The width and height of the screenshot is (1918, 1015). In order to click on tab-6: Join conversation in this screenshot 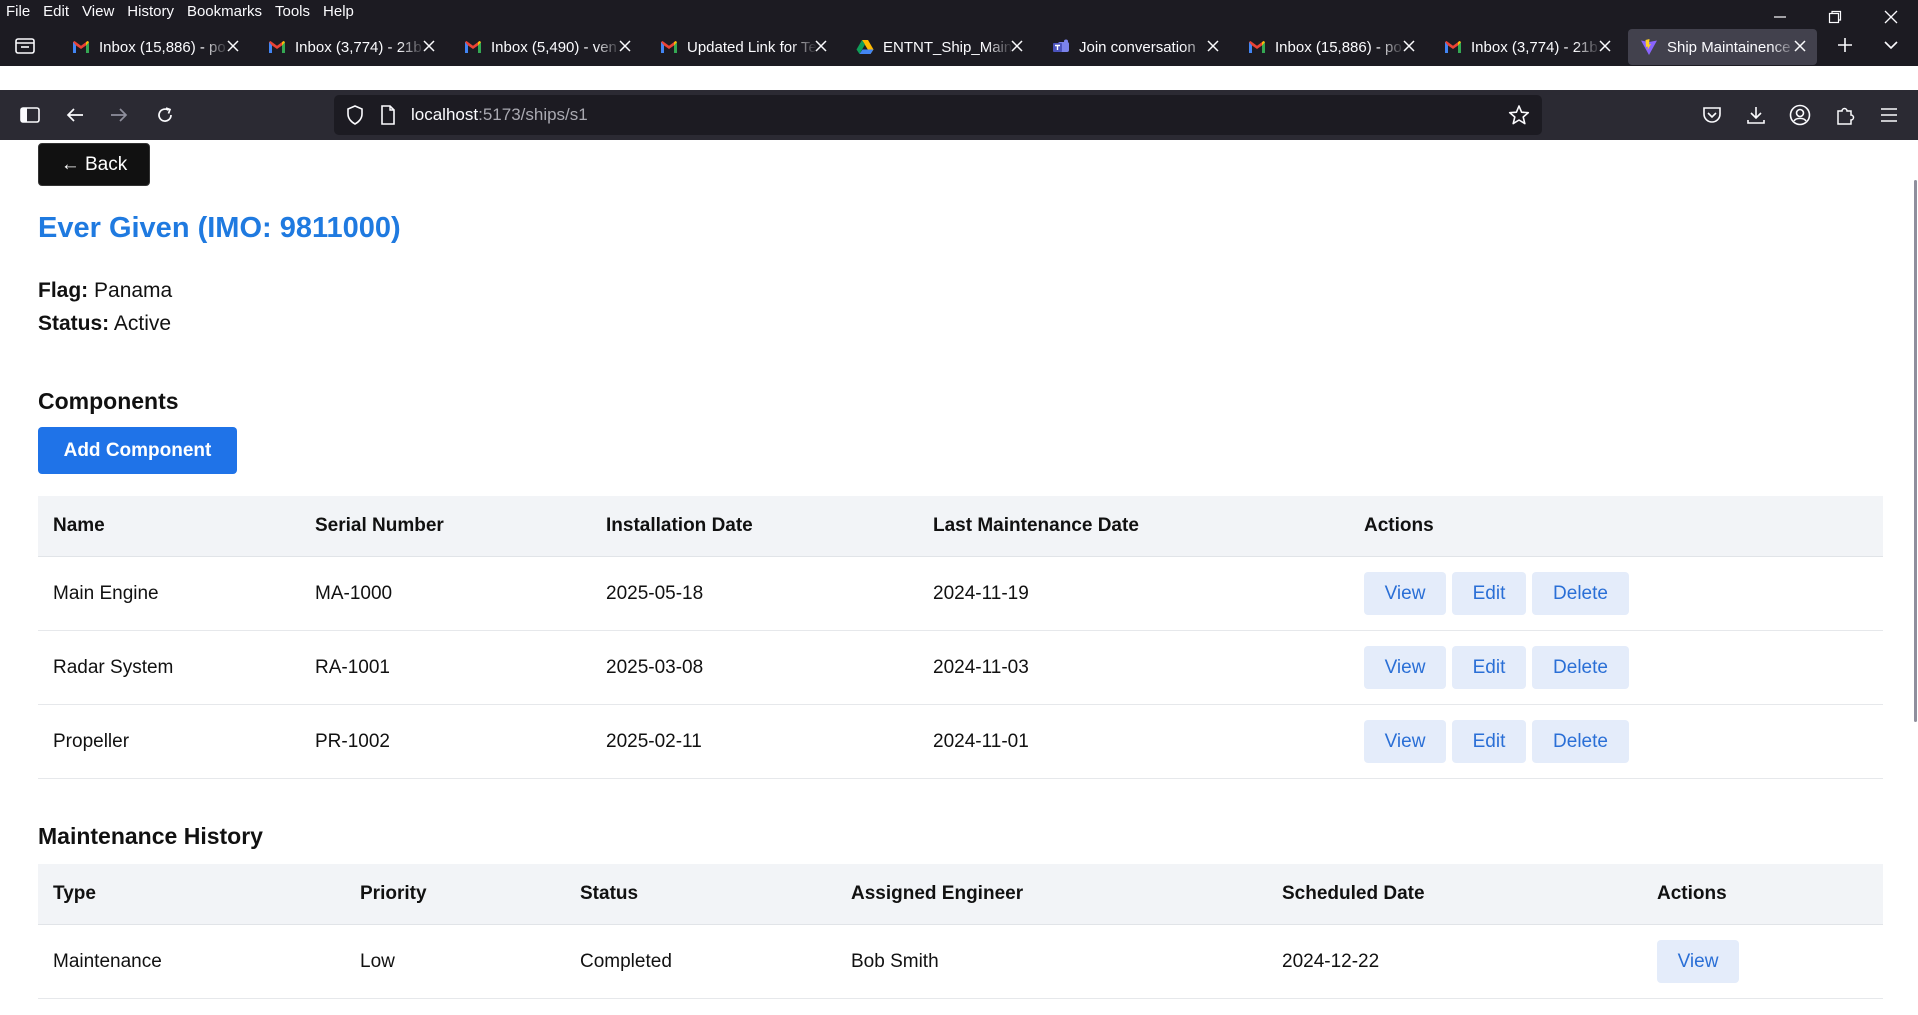, I will do `click(1135, 47)`.